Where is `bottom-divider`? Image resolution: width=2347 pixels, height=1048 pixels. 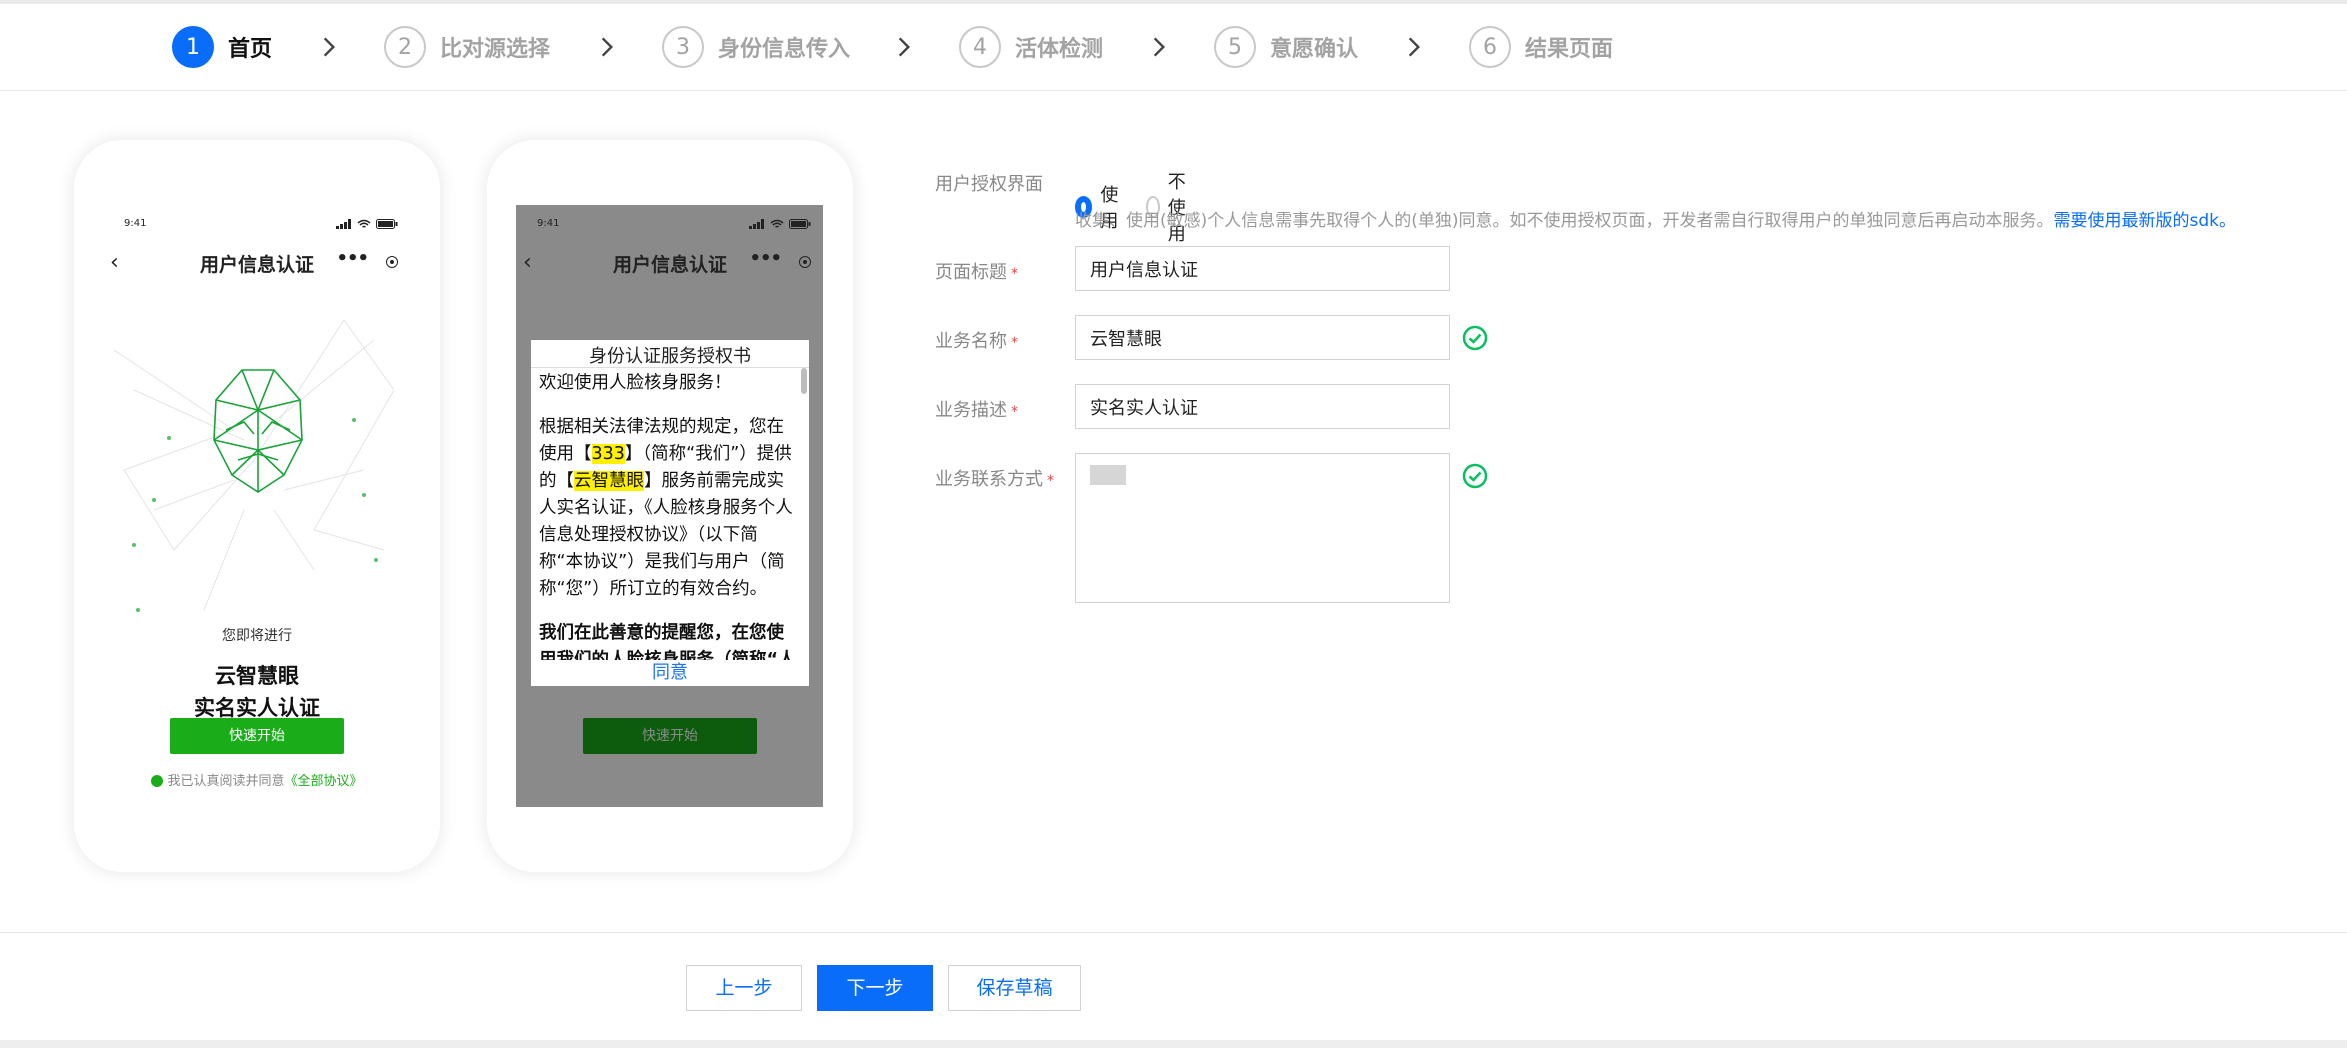 bottom-divider is located at coordinates (1173, 1044).